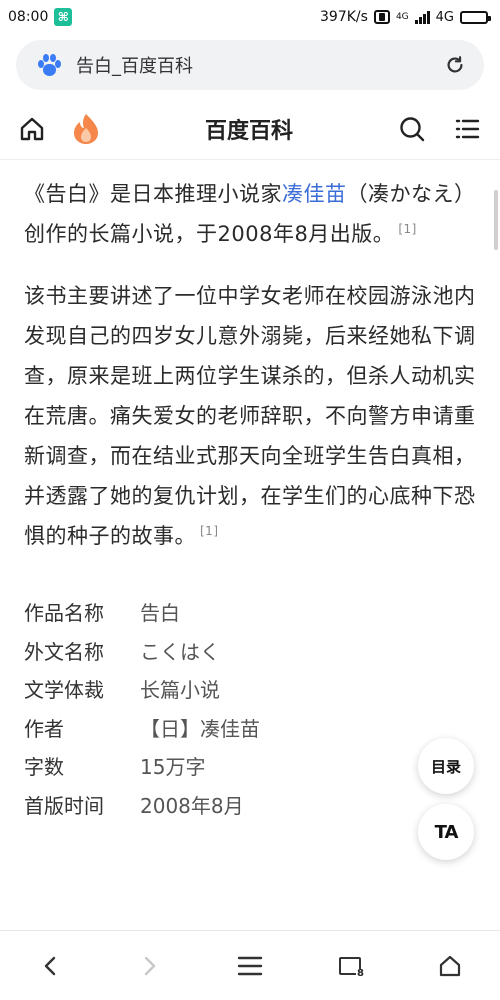 This screenshot has width=500, height=1000. What do you see at coordinates (200, 728) in the screenshot?
I see `infobox-value: 【日】凑佳苗` at bounding box center [200, 728].